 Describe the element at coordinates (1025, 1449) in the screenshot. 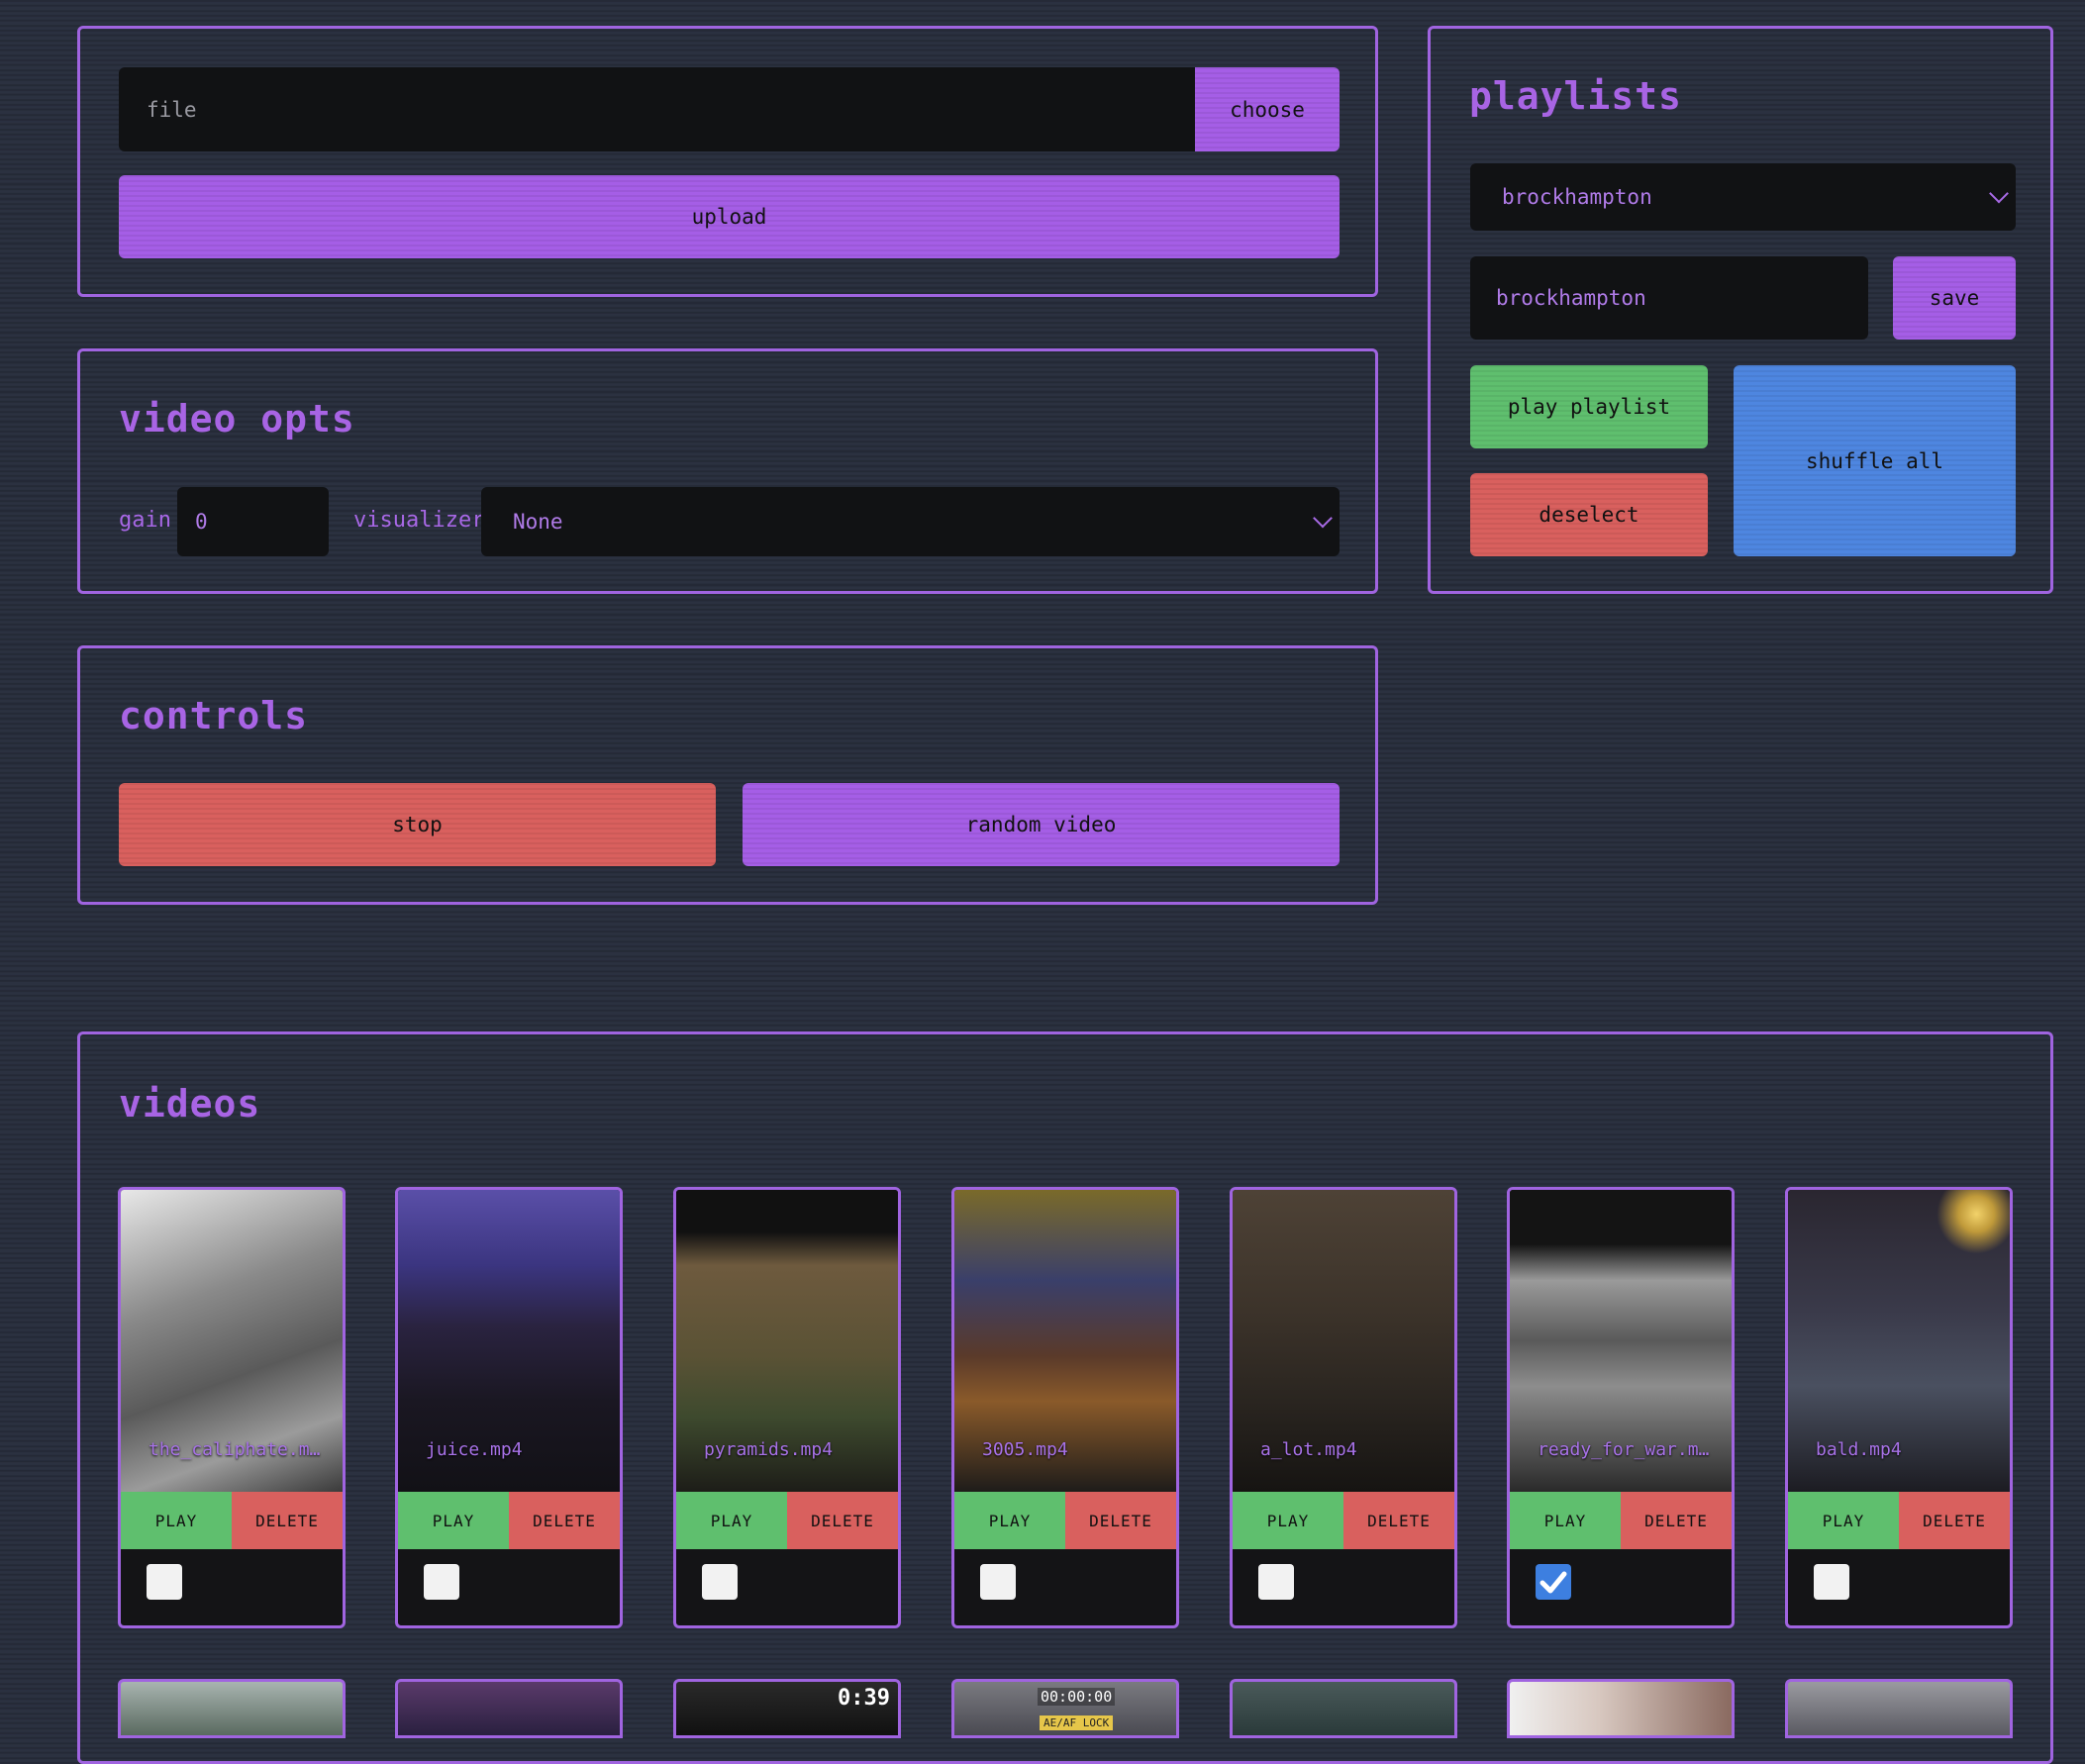

I see `video-name: 3005.mp4` at that location.